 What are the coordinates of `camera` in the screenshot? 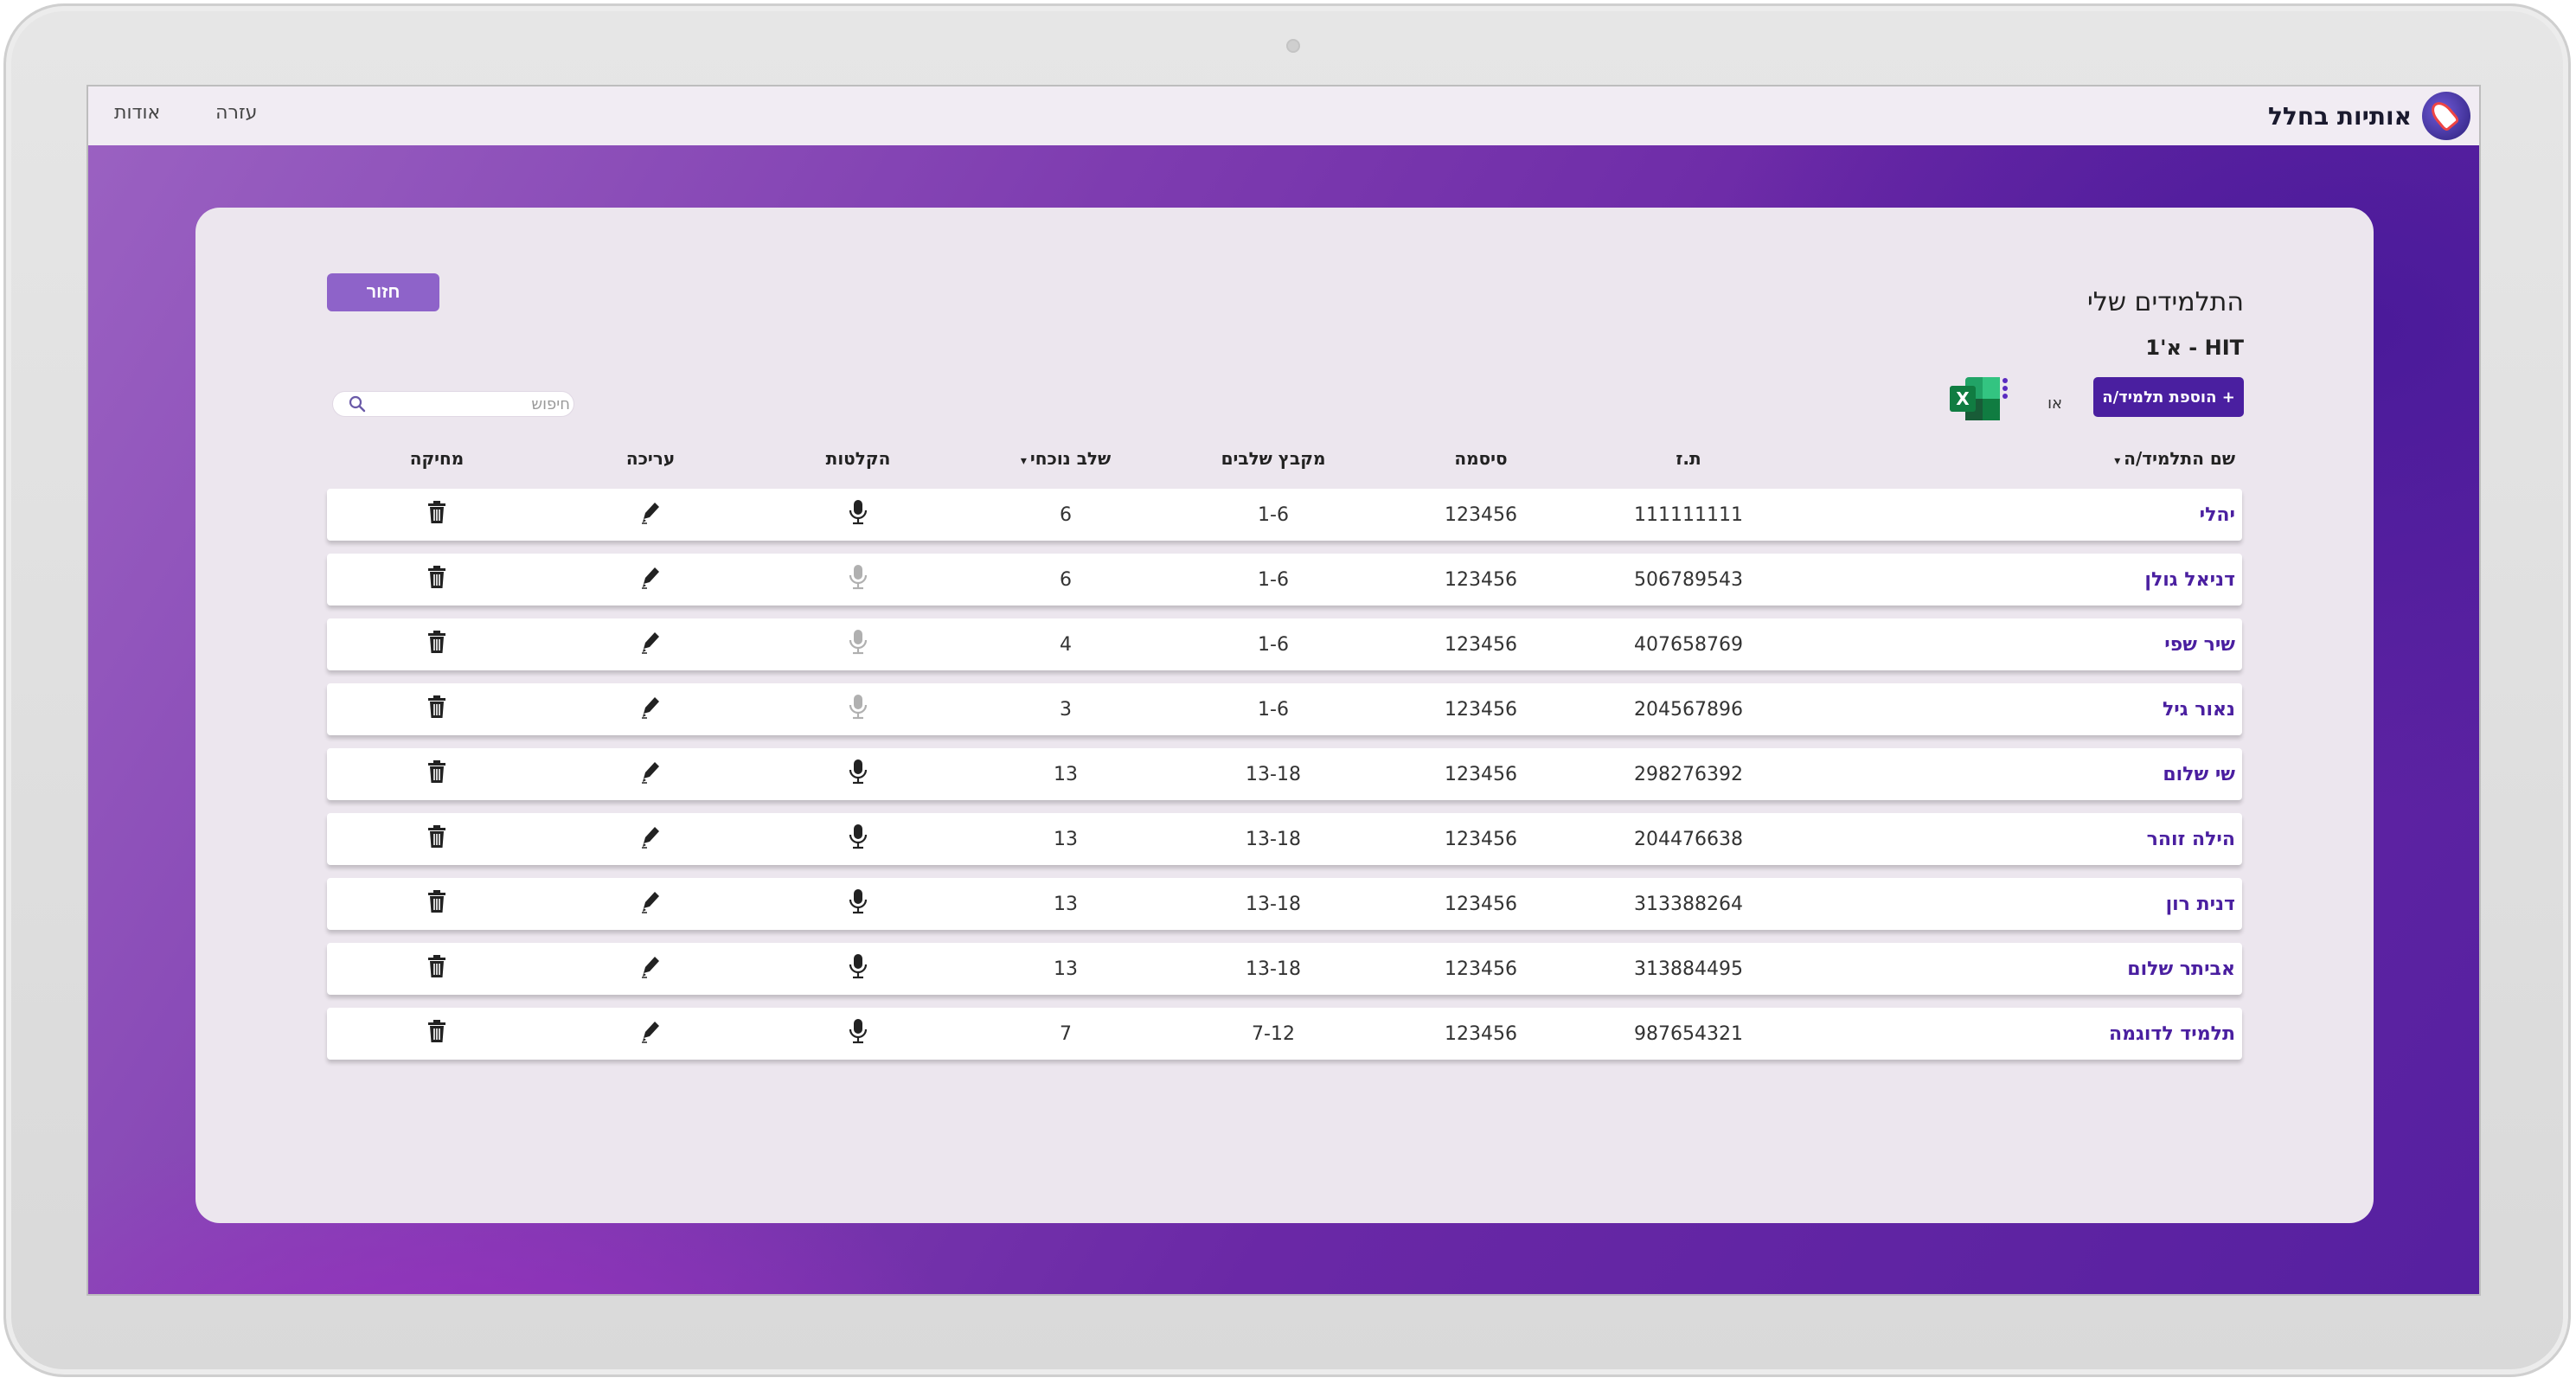 It's located at (1293, 46).